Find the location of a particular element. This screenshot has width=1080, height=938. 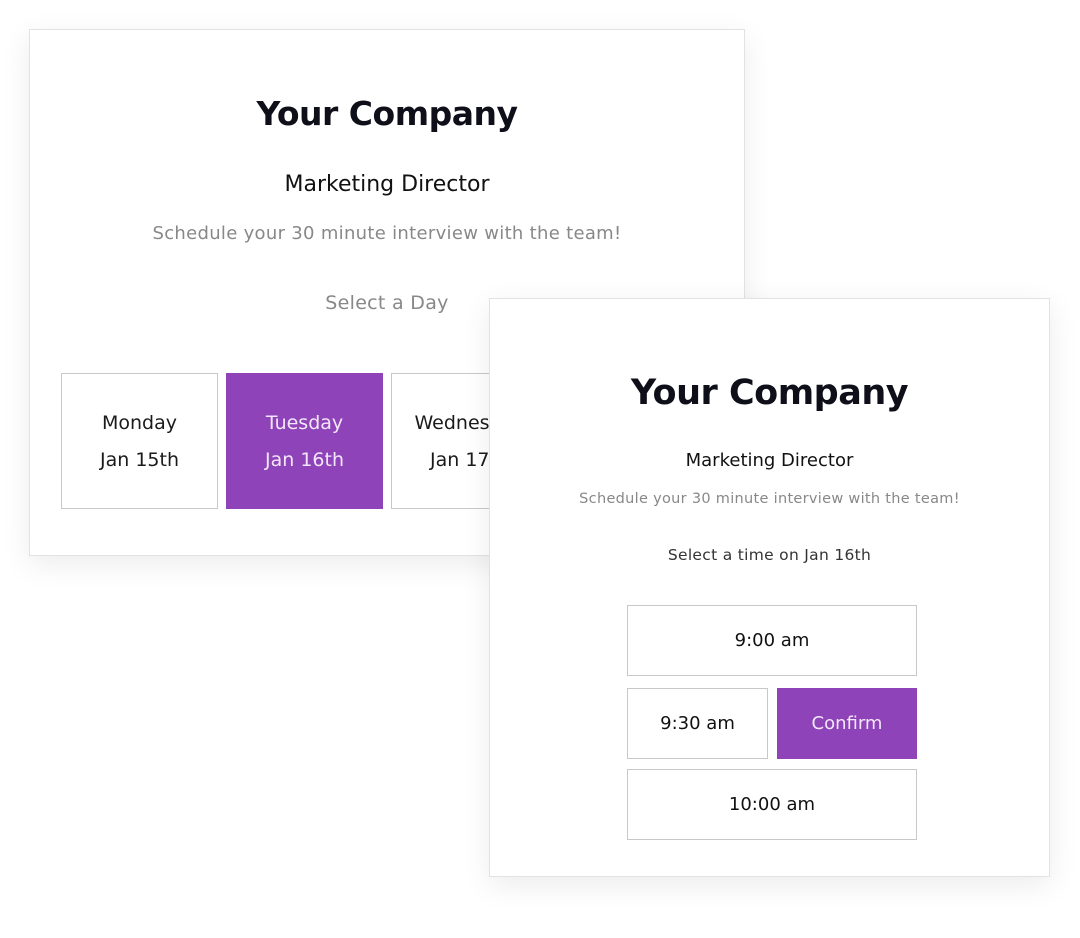

select-time-prompt: Select a time on Jan 16th is located at coordinates (769, 555).